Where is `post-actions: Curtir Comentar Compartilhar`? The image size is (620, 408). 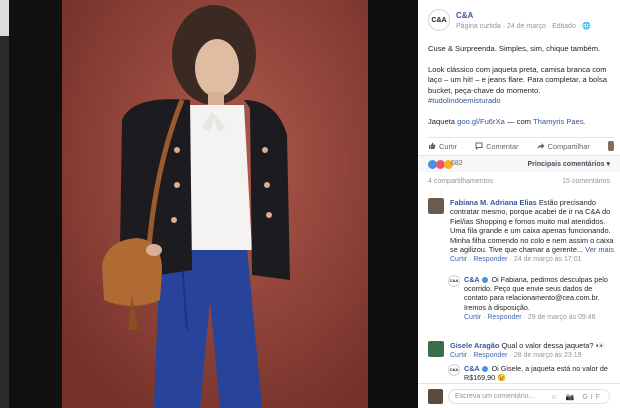
post-actions: Curtir Comentar Compartilhar is located at coordinates (521, 144).